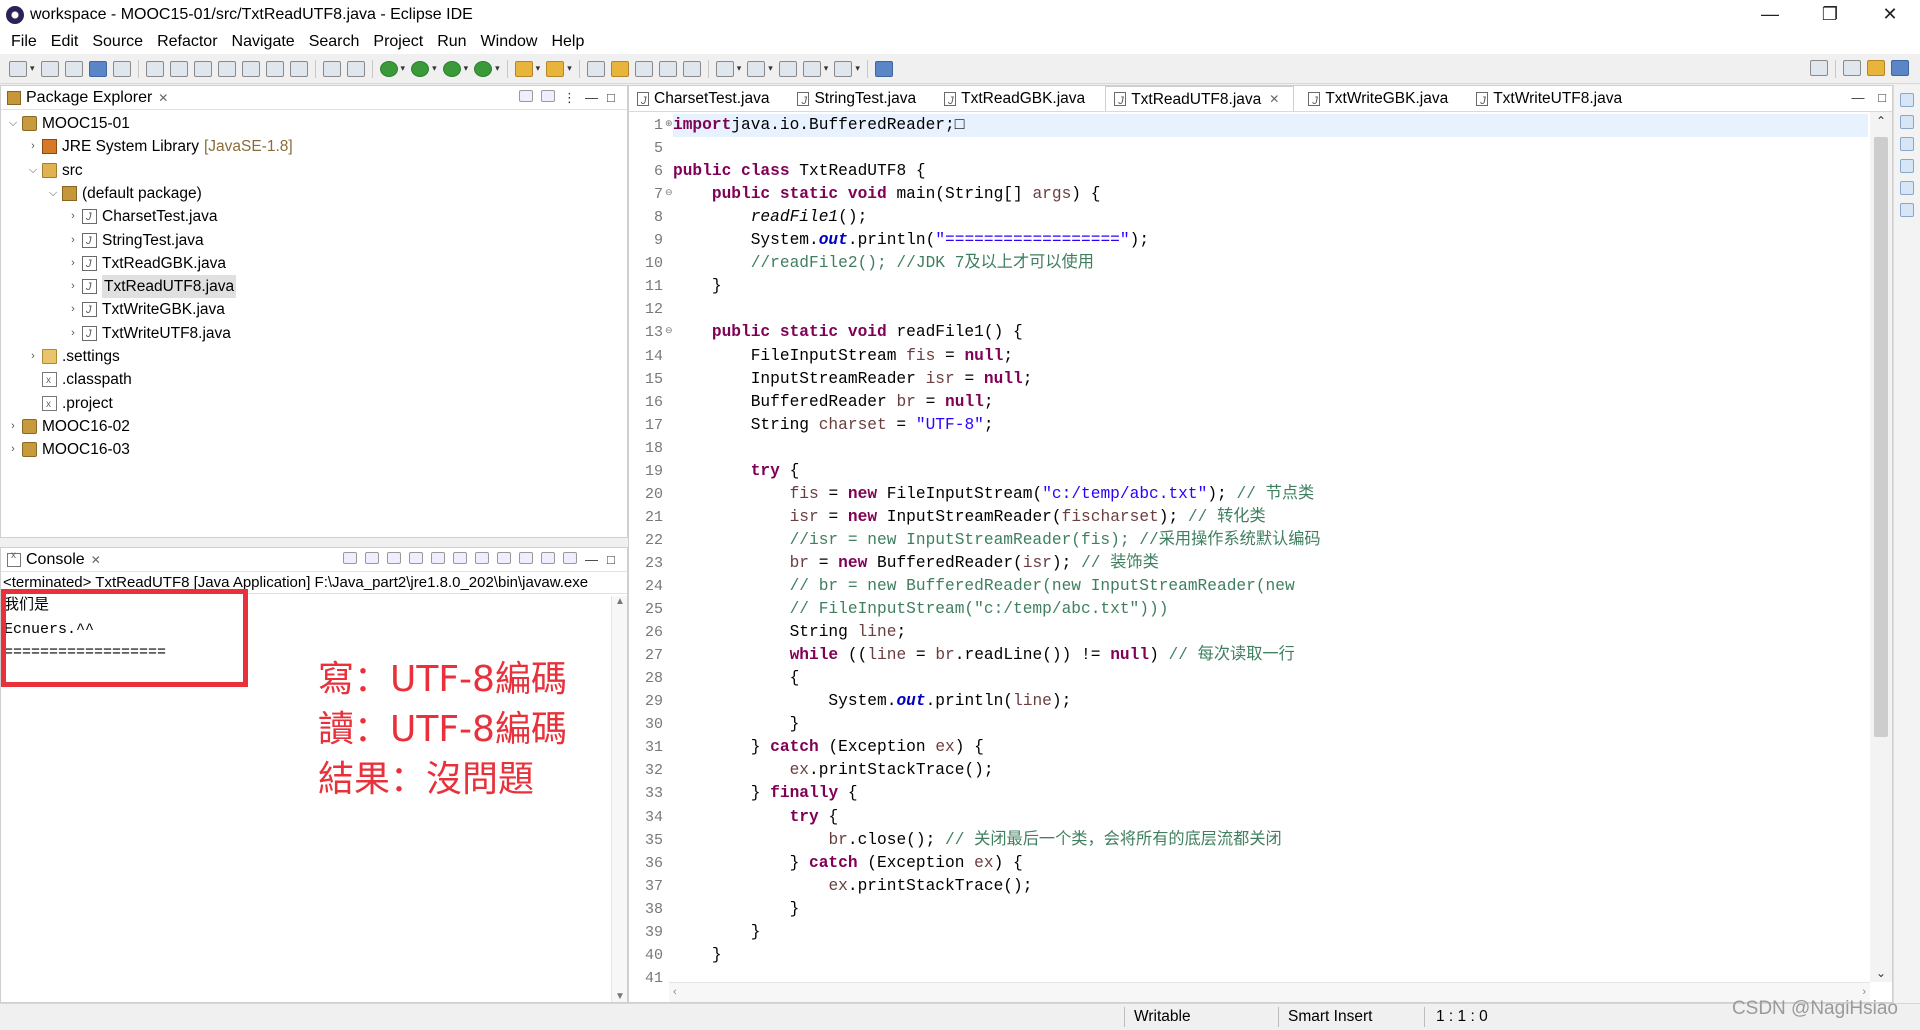 The height and width of the screenshot is (1030, 1920). What do you see at coordinates (787, 68) in the screenshot?
I see `last-edit-location-icon` at bounding box center [787, 68].